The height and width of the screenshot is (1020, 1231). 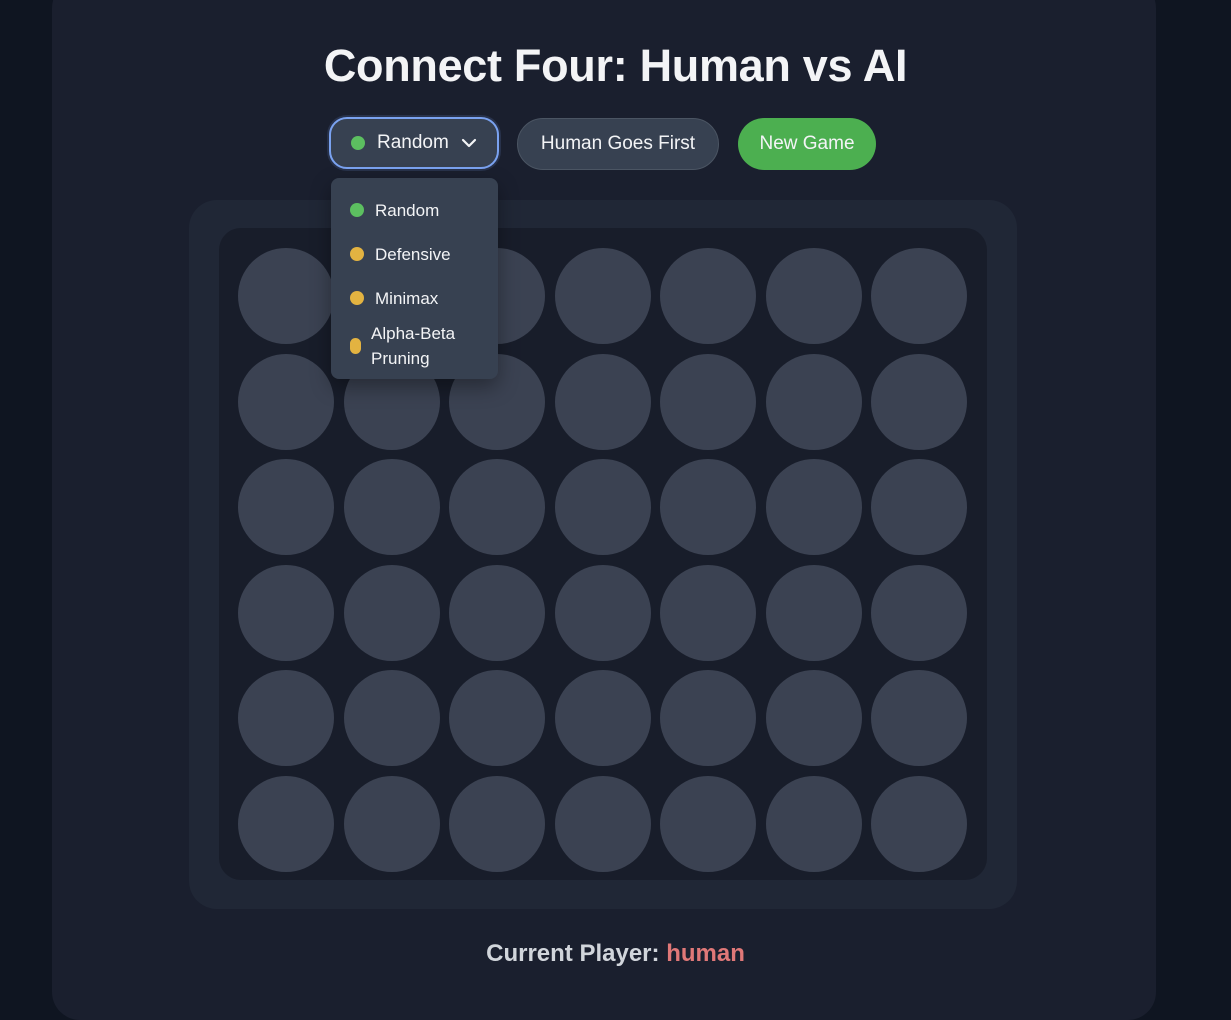 I want to click on strategy-option-label: Alpha-Beta Pruning, so click(x=413, y=346).